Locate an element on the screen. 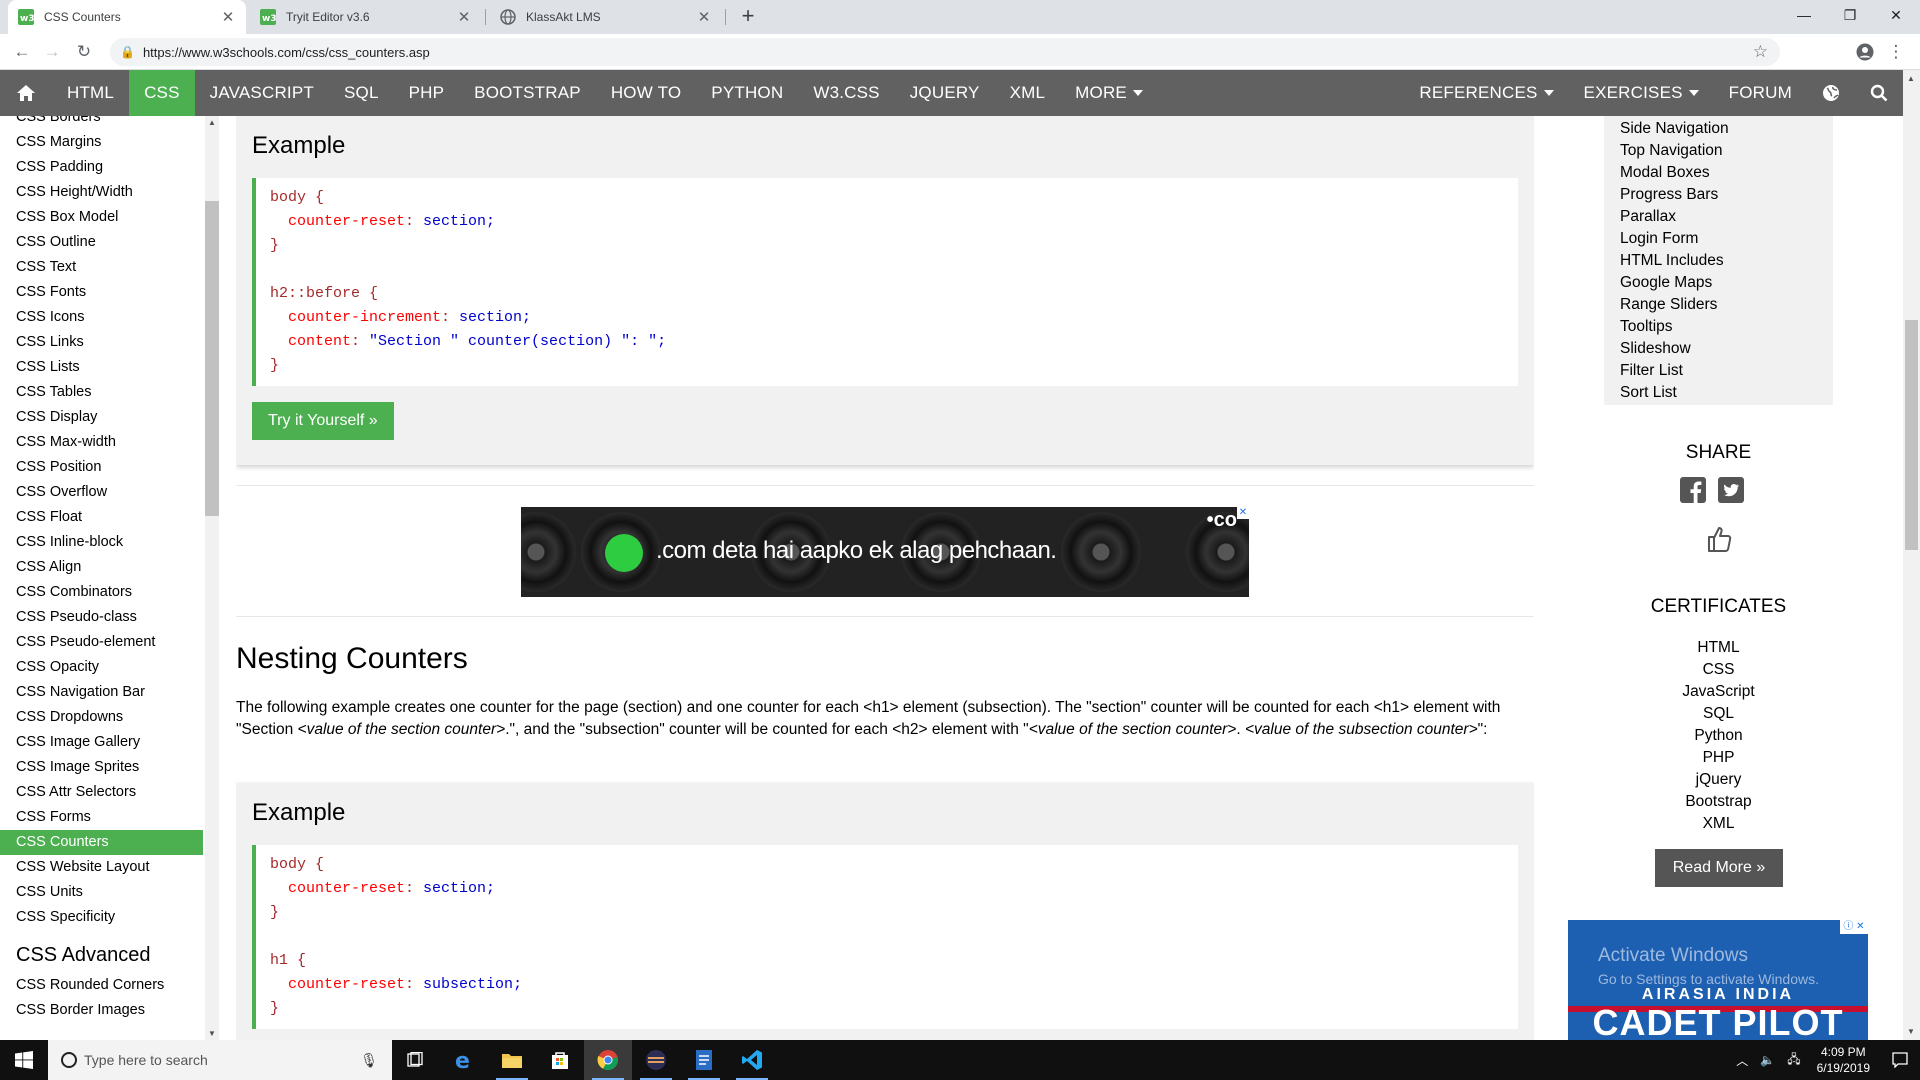  close-window-icon: ✕ is located at coordinates (1896, 15).